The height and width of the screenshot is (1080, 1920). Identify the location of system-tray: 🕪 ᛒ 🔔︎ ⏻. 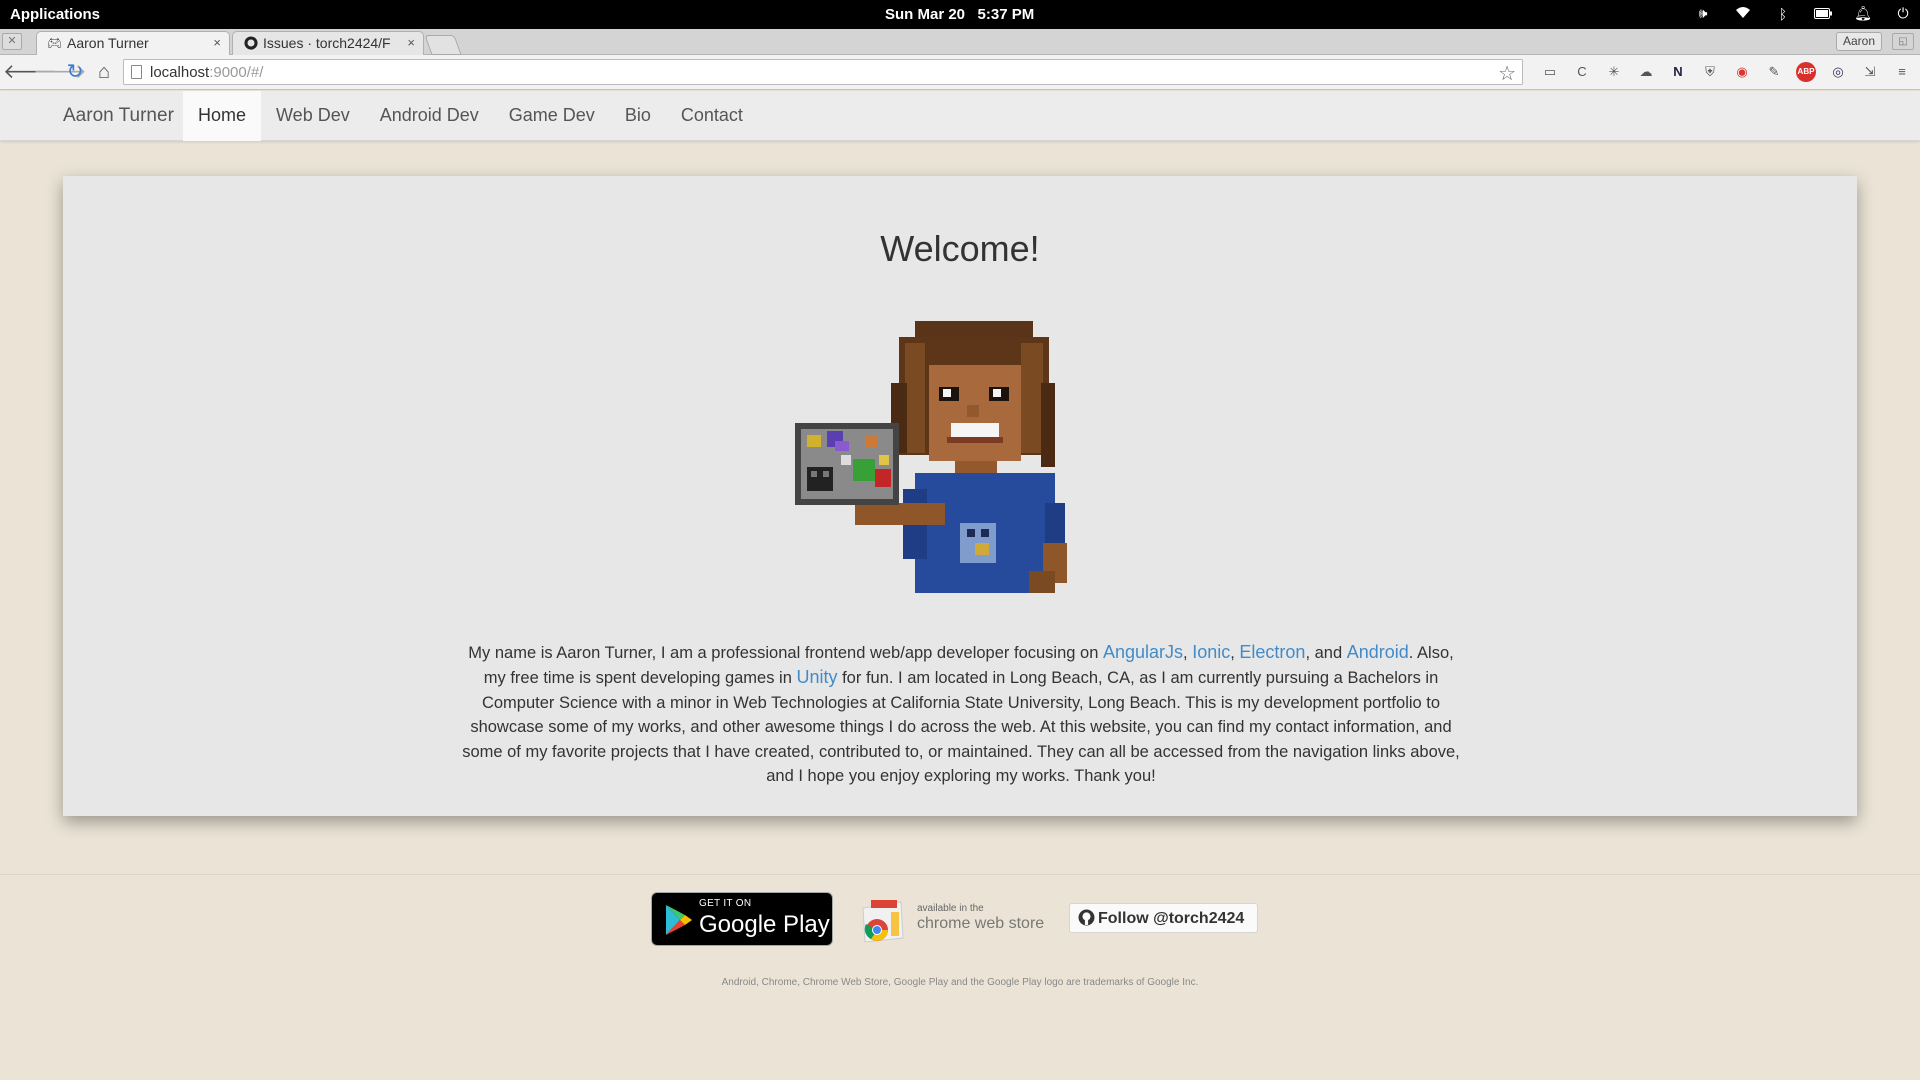
(1803, 13).